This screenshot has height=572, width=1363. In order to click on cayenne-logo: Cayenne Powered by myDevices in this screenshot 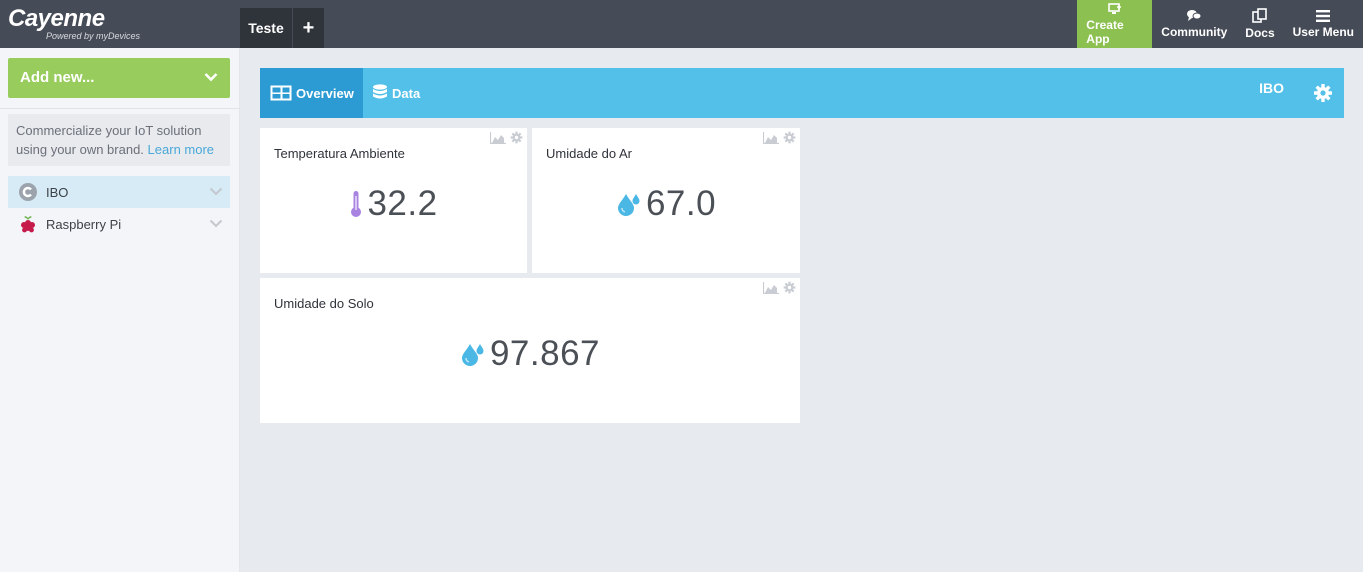, I will do `click(74, 23)`.